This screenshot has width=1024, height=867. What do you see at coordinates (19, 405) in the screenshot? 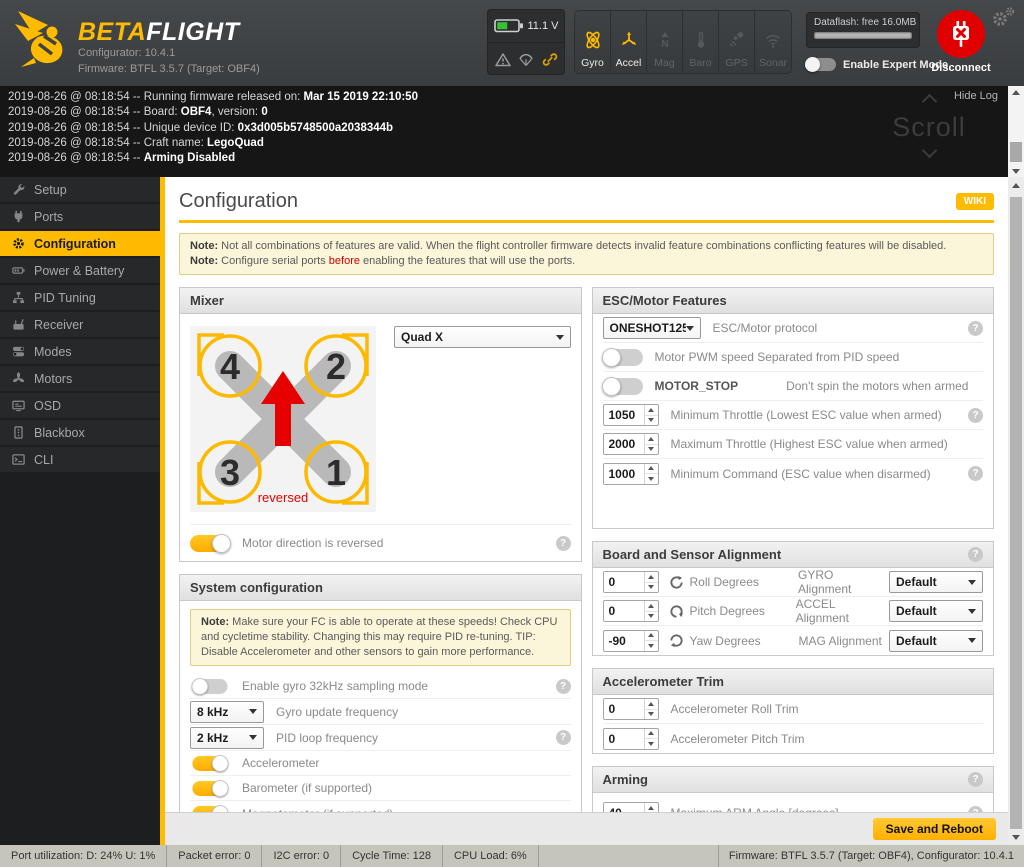
I see `osd-screen-icon` at bounding box center [19, 405].